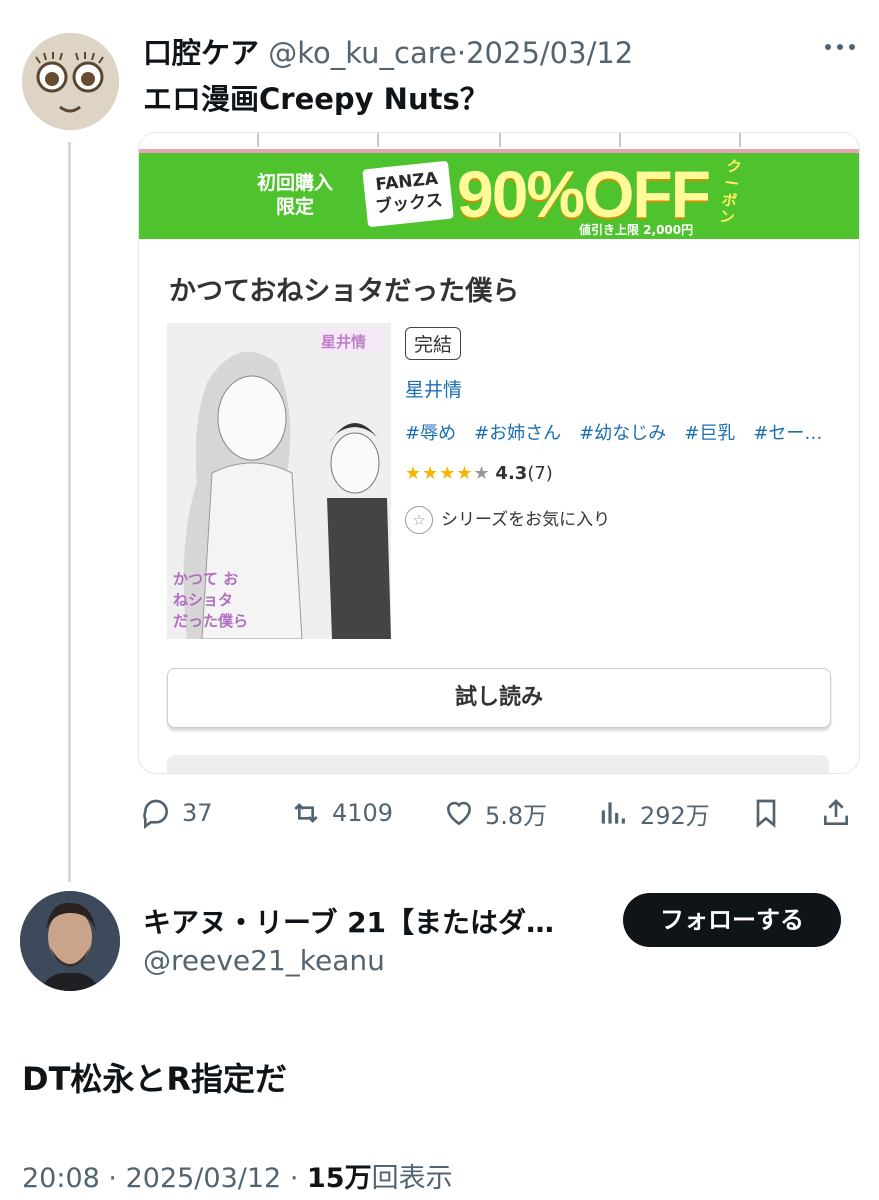 This screenshot has height=1200, width=879. Describe the element at coordinates (279, 481) in the screenshot. I see `book-cover: 星井情 かつて おねショタ だった僕ら` at that location.